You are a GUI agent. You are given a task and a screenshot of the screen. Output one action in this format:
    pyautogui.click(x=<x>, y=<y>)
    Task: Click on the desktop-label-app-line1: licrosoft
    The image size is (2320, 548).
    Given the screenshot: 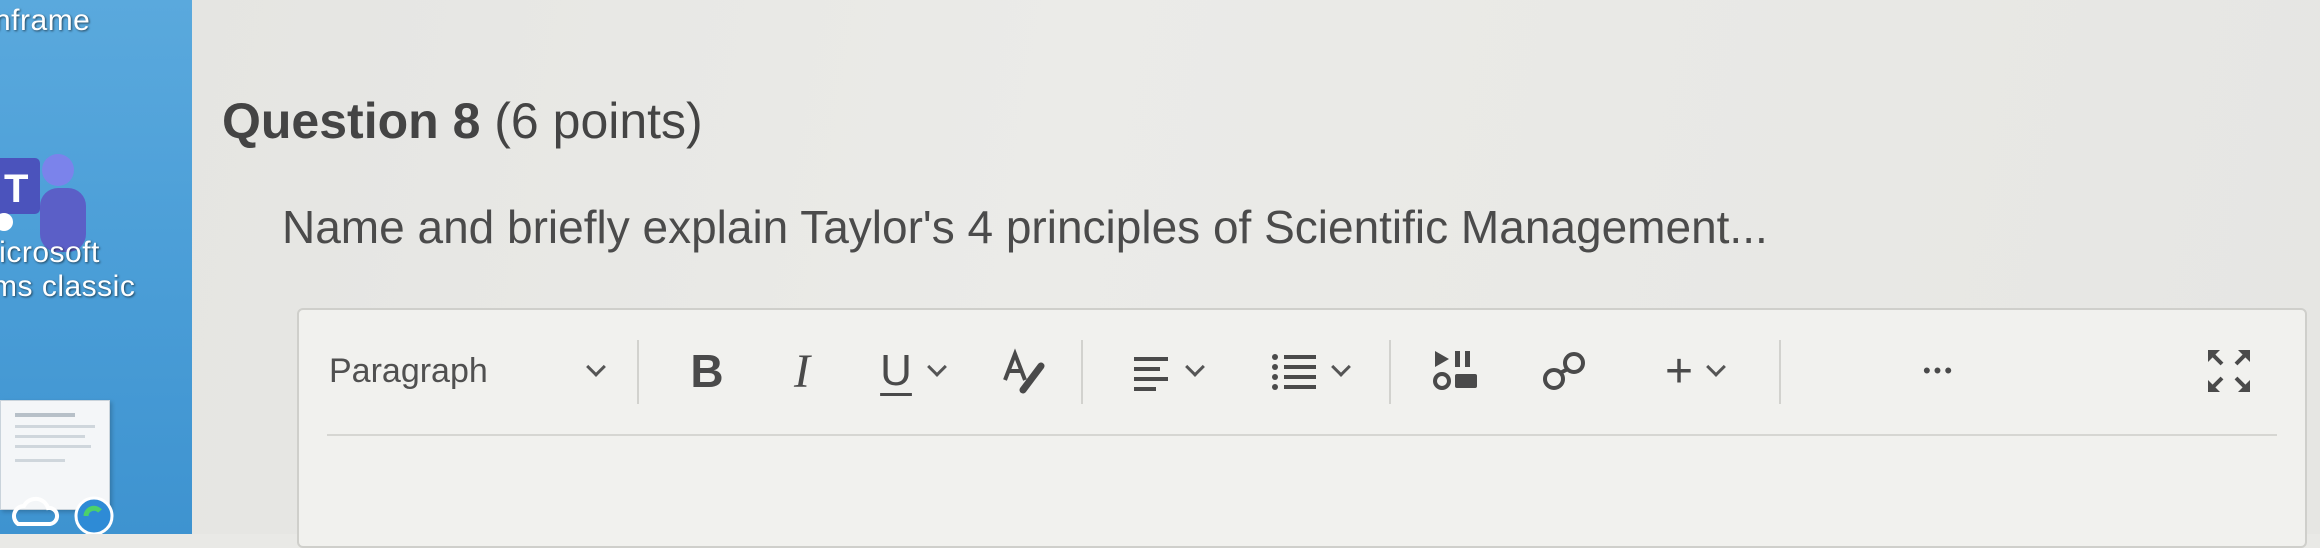 What is the action you would take?
    pyautogui.click(x=50, y=253)
    